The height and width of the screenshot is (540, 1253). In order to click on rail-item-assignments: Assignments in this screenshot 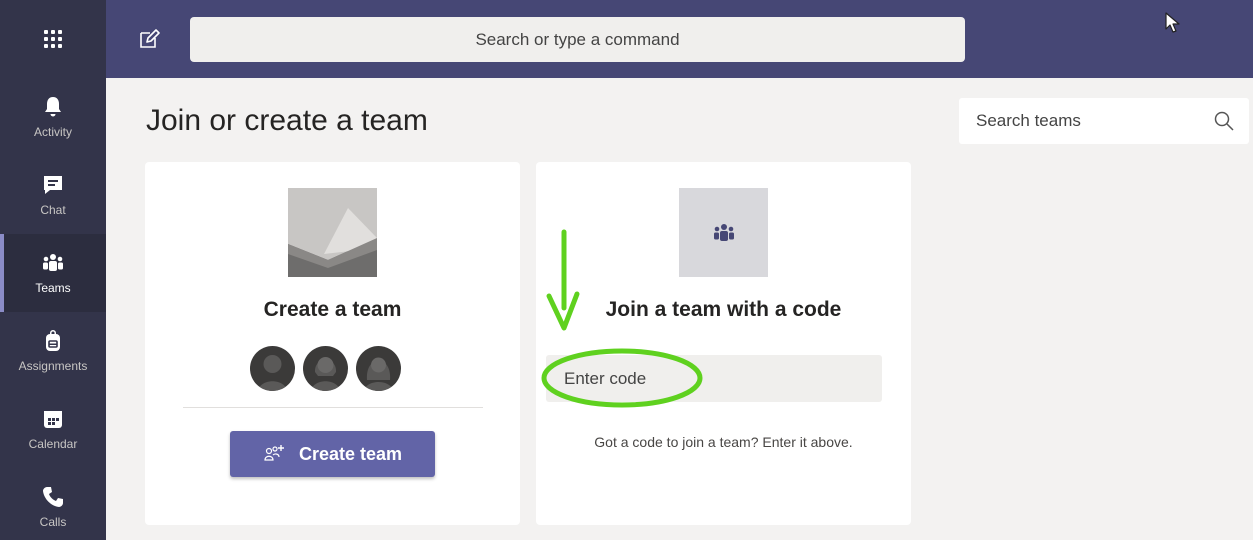, I will do `click(53, 351)`.